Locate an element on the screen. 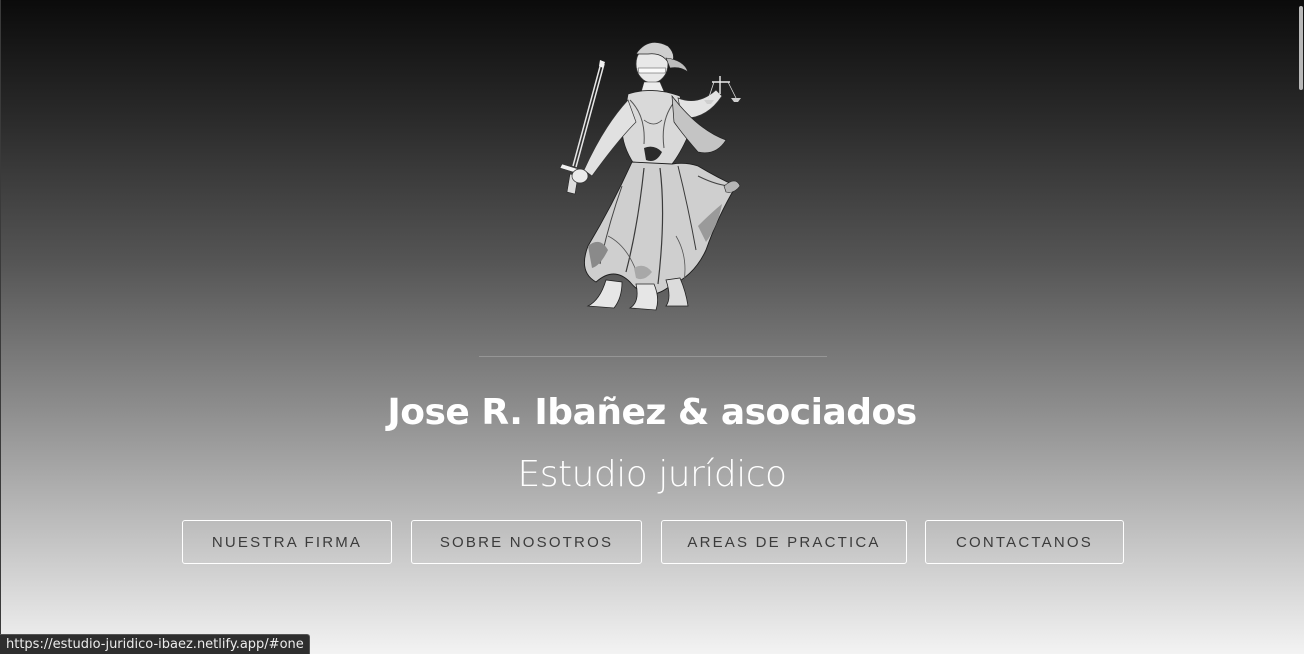 This screenshot has height=654, width=1304. lady-justice-logo-icon is located at coordinates (653, 176).